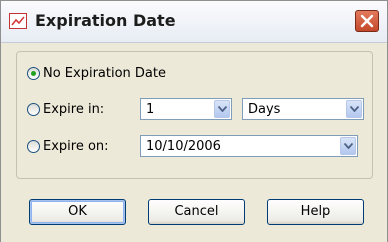 The height and width of the screenshot is (242, 388). Describe the element at coordinates (196, 212) in the screenshot. I see `cancel-button: Cancel` at that location.